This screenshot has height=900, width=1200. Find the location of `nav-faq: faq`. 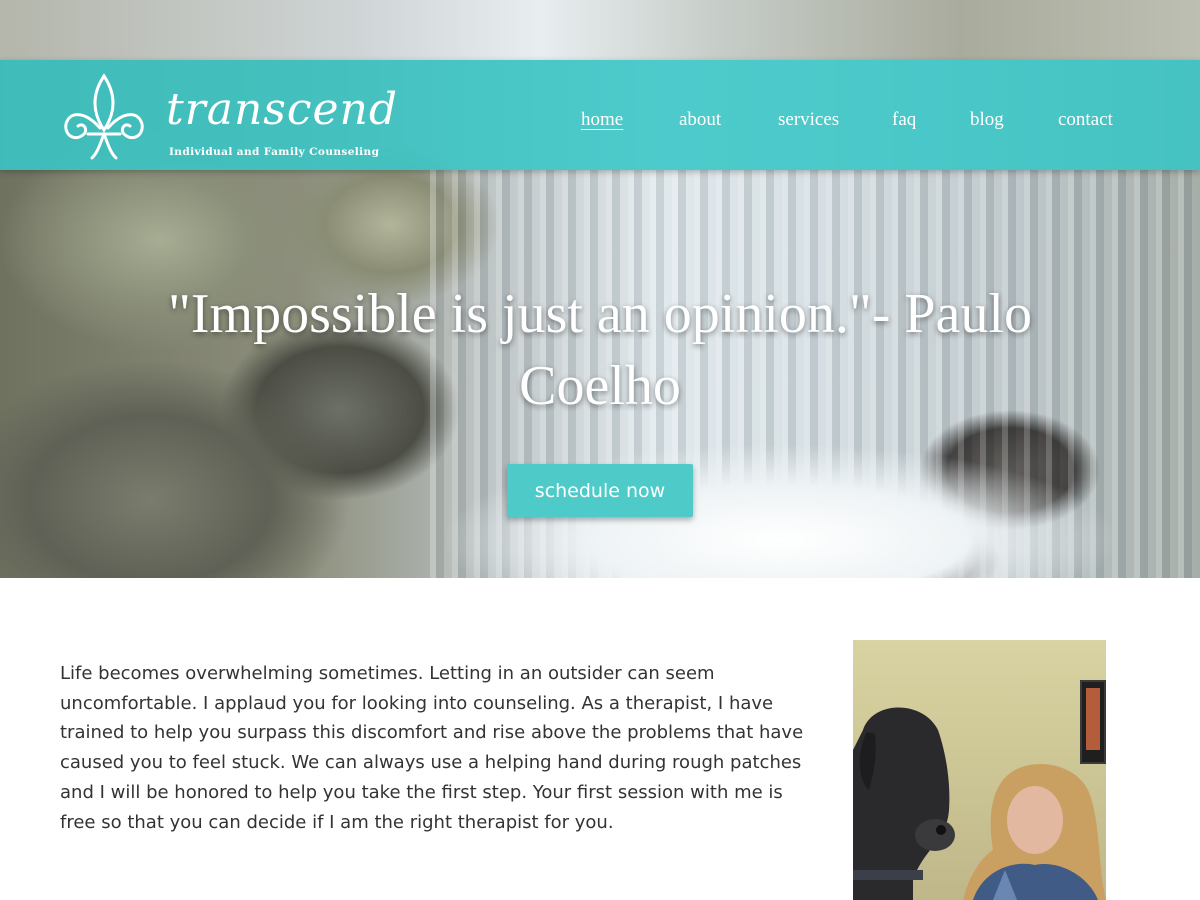

nav-faq: faq is located at coordinates (904, 120).